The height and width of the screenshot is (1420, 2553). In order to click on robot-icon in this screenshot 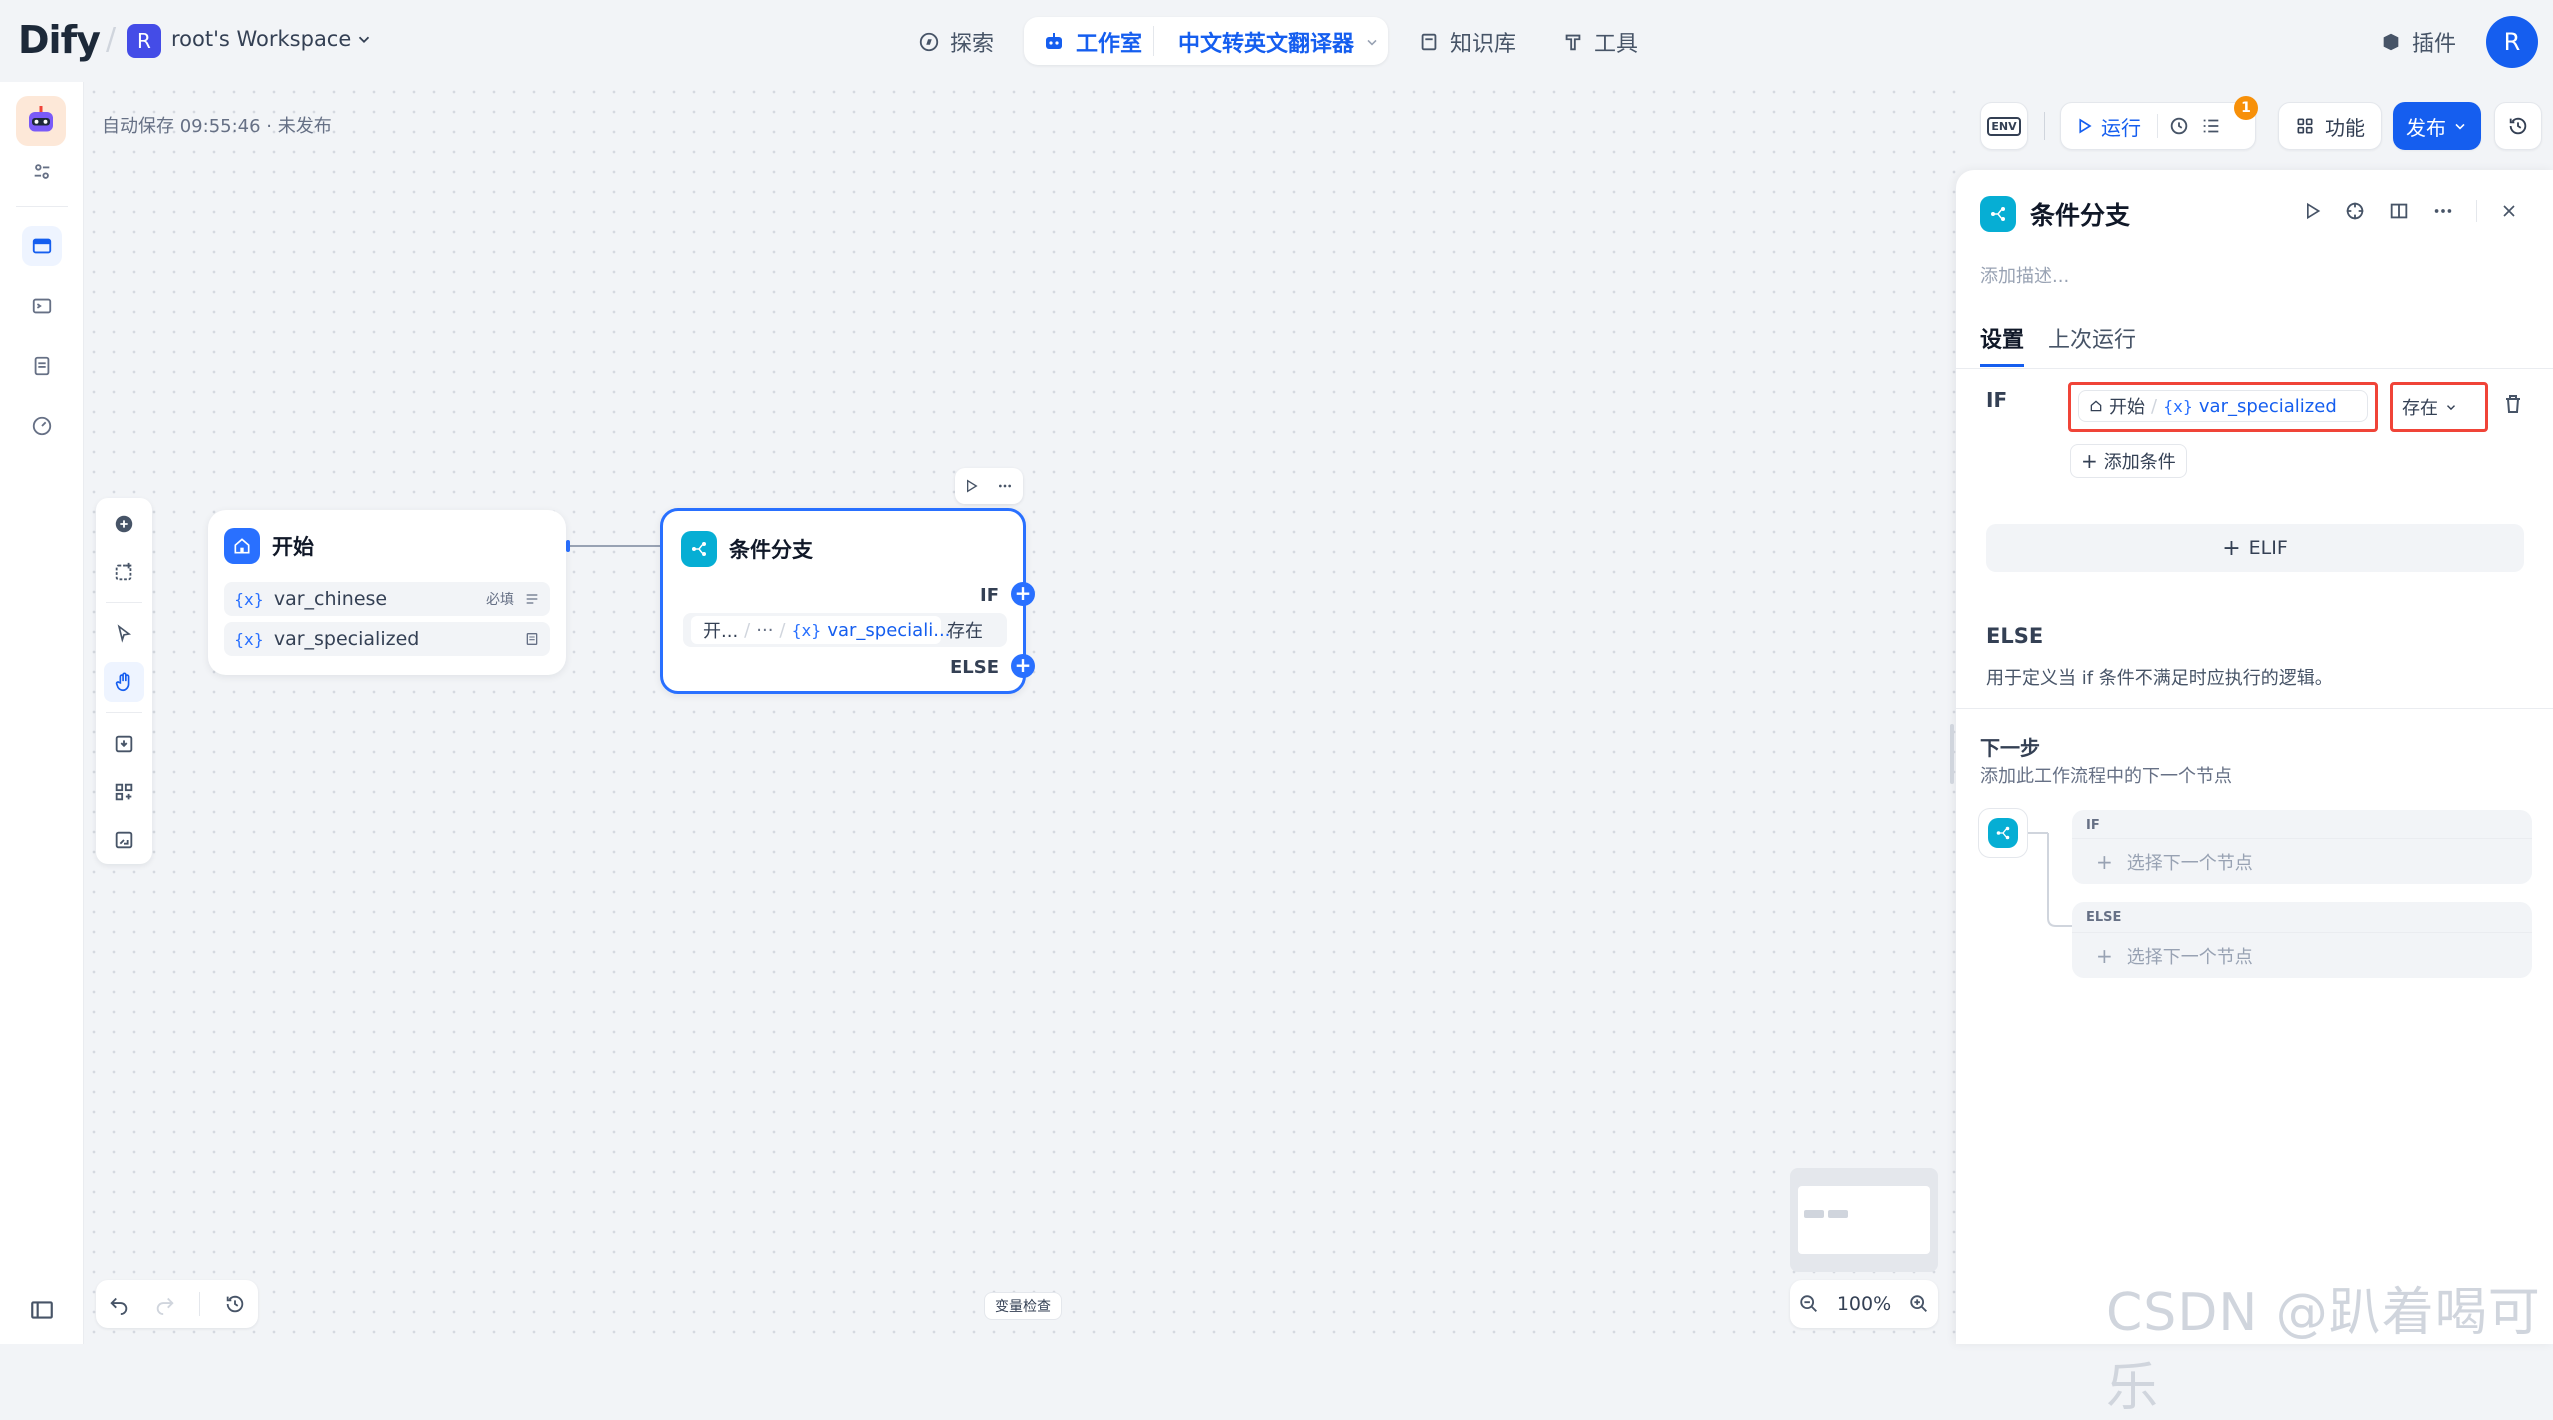, I will do `click(1054, 41)`.